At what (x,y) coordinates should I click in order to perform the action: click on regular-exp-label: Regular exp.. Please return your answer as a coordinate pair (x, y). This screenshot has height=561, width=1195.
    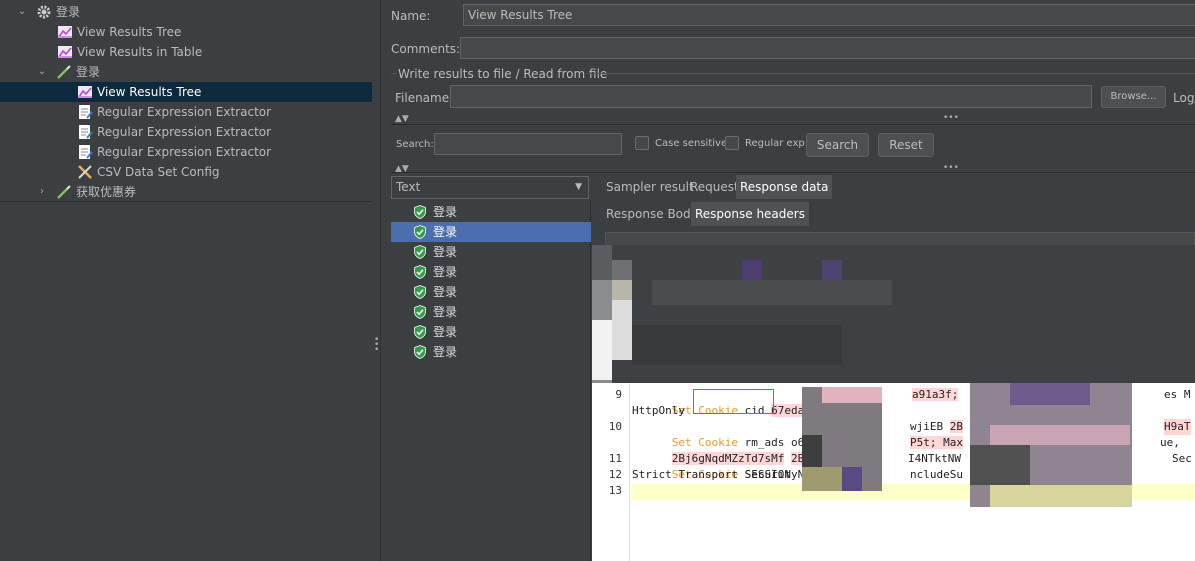
    Looking at the image, I should click on (776, 143).